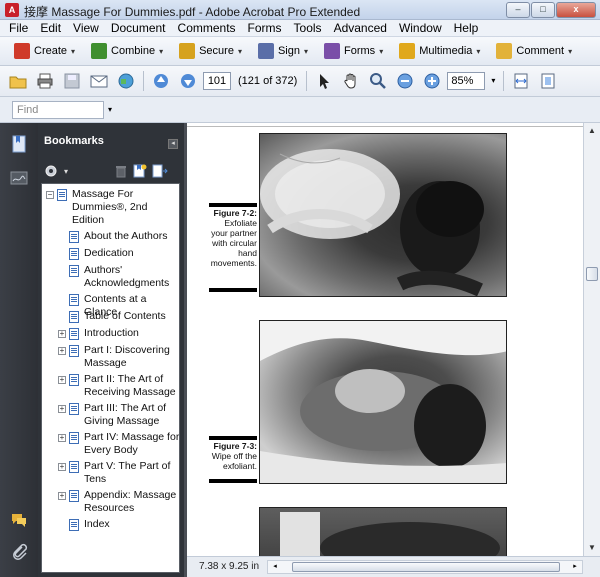  I want to click on horizontal-scrollbar: ◂ ▸, so click(425, 567).